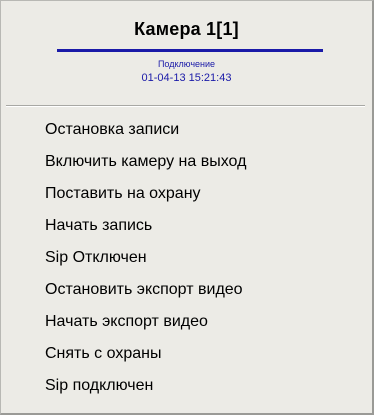  I want to click on menu-item-start-video-export: Начать экспорт видео, so click(204, 321).